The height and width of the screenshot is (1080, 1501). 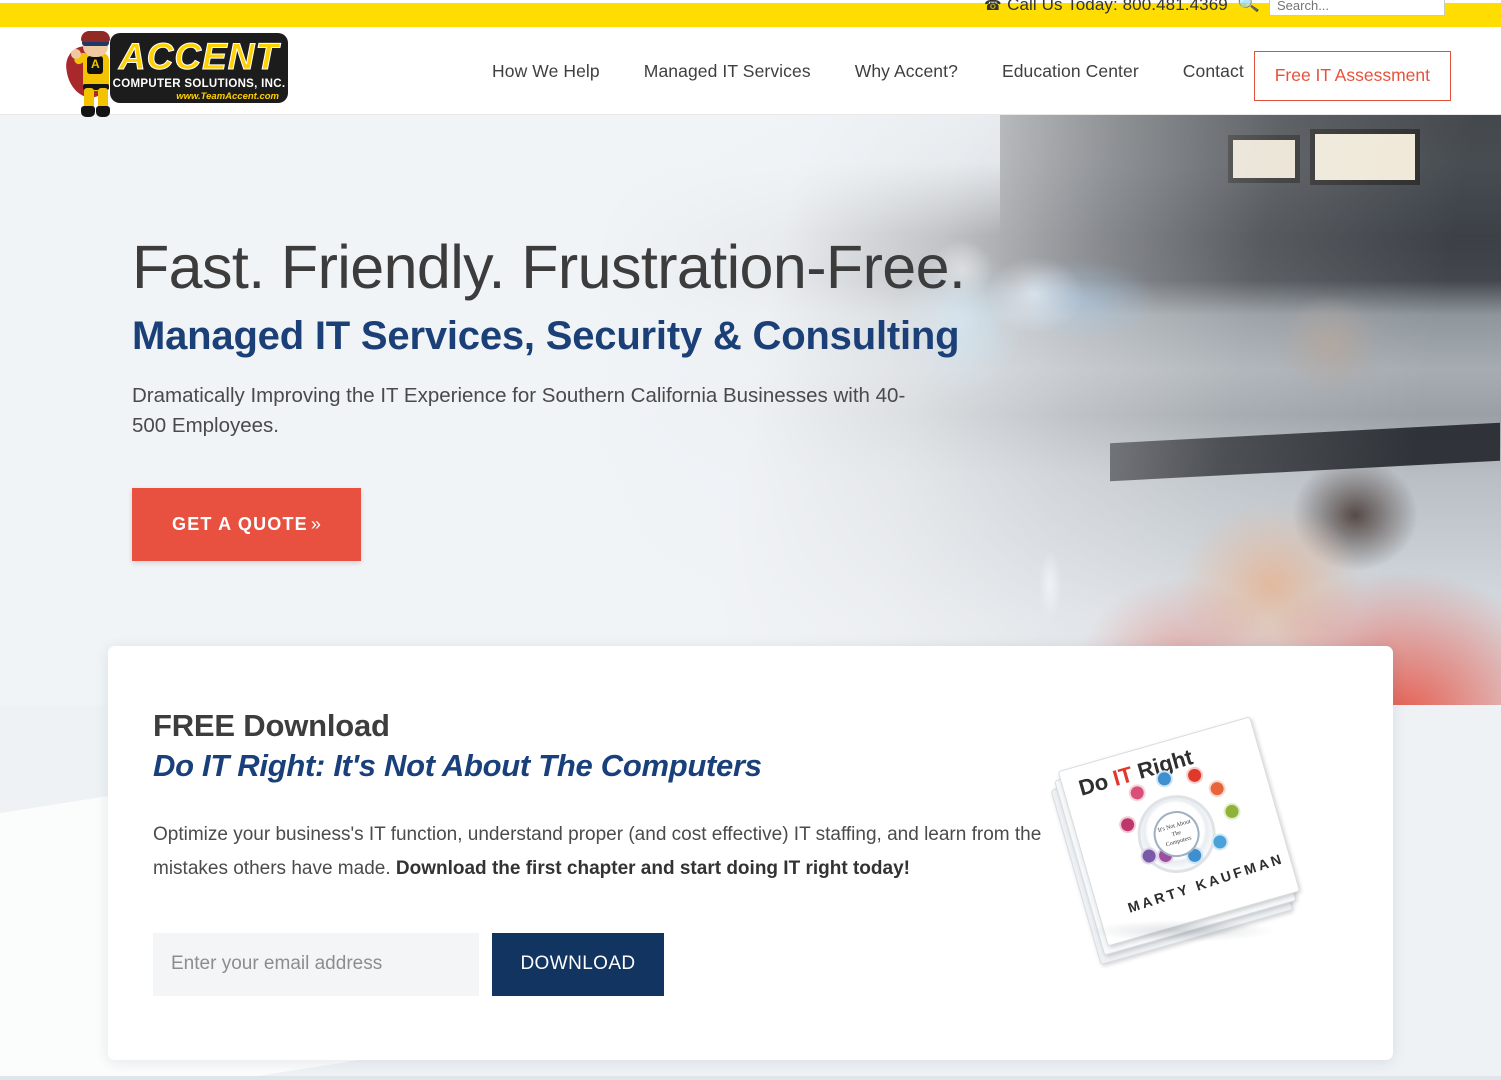 I want to click on free-download-form: DOWNLOAD, so click(x=618, y=964).